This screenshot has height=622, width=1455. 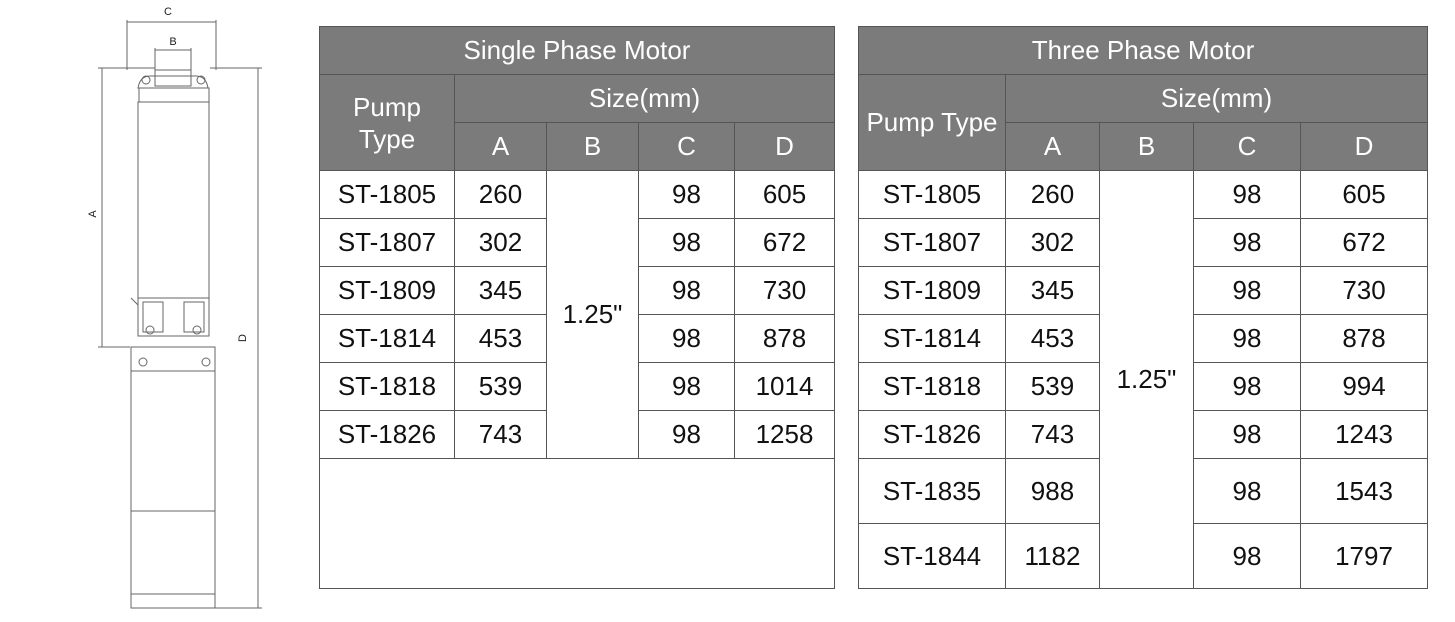 What do you see at coordinates (1052, 556) in the screenshot?
I see `a-cell: 1182` at bounding box center [1052, 556].